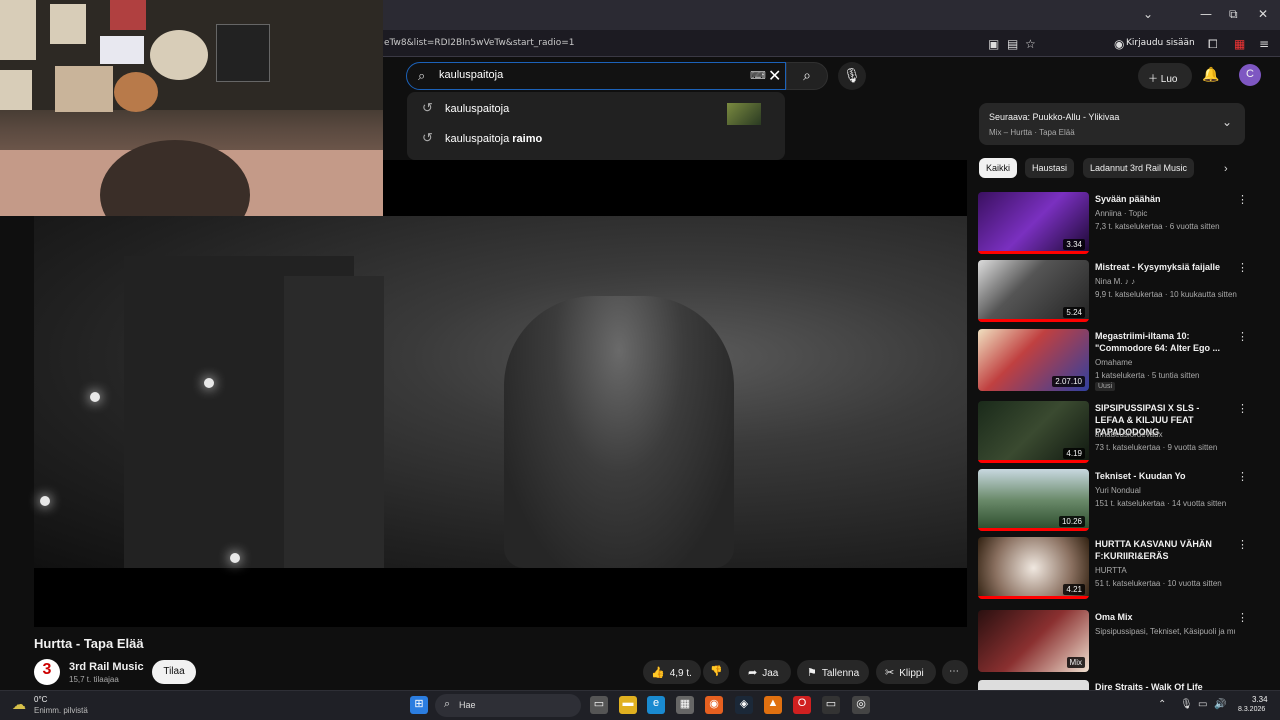  Describe the element at coordinates (1251, 709) in the screenshot. I see `taskbar-date: 8.3.2026` at that location.